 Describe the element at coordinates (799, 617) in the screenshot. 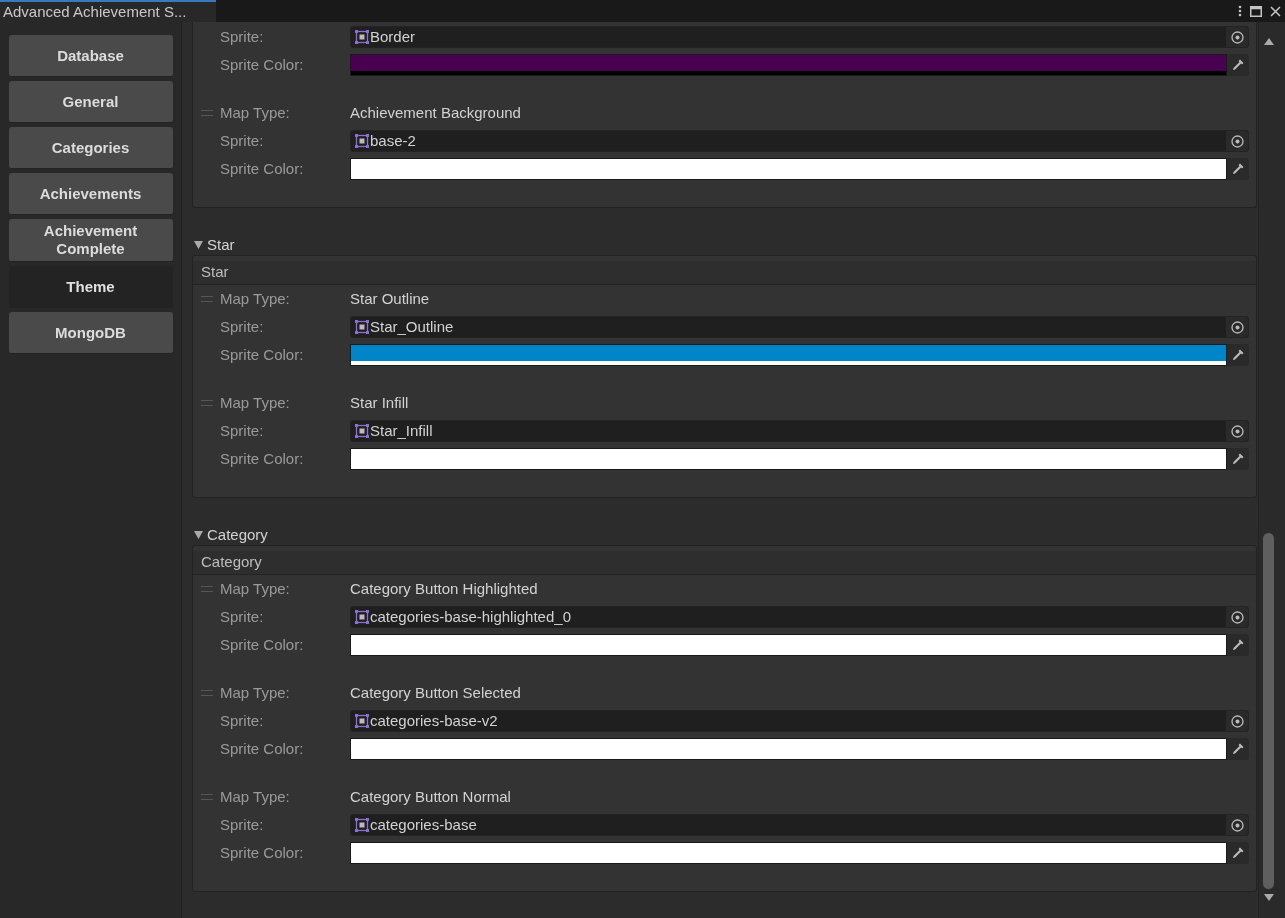

I see `sprite-field: categories-base-highlighted_0` at that location.